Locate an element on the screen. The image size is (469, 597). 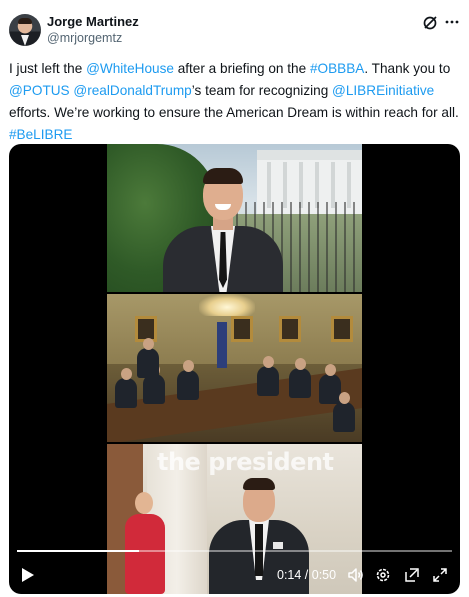
briefing-room-scene is located at coordinates (234, 368).